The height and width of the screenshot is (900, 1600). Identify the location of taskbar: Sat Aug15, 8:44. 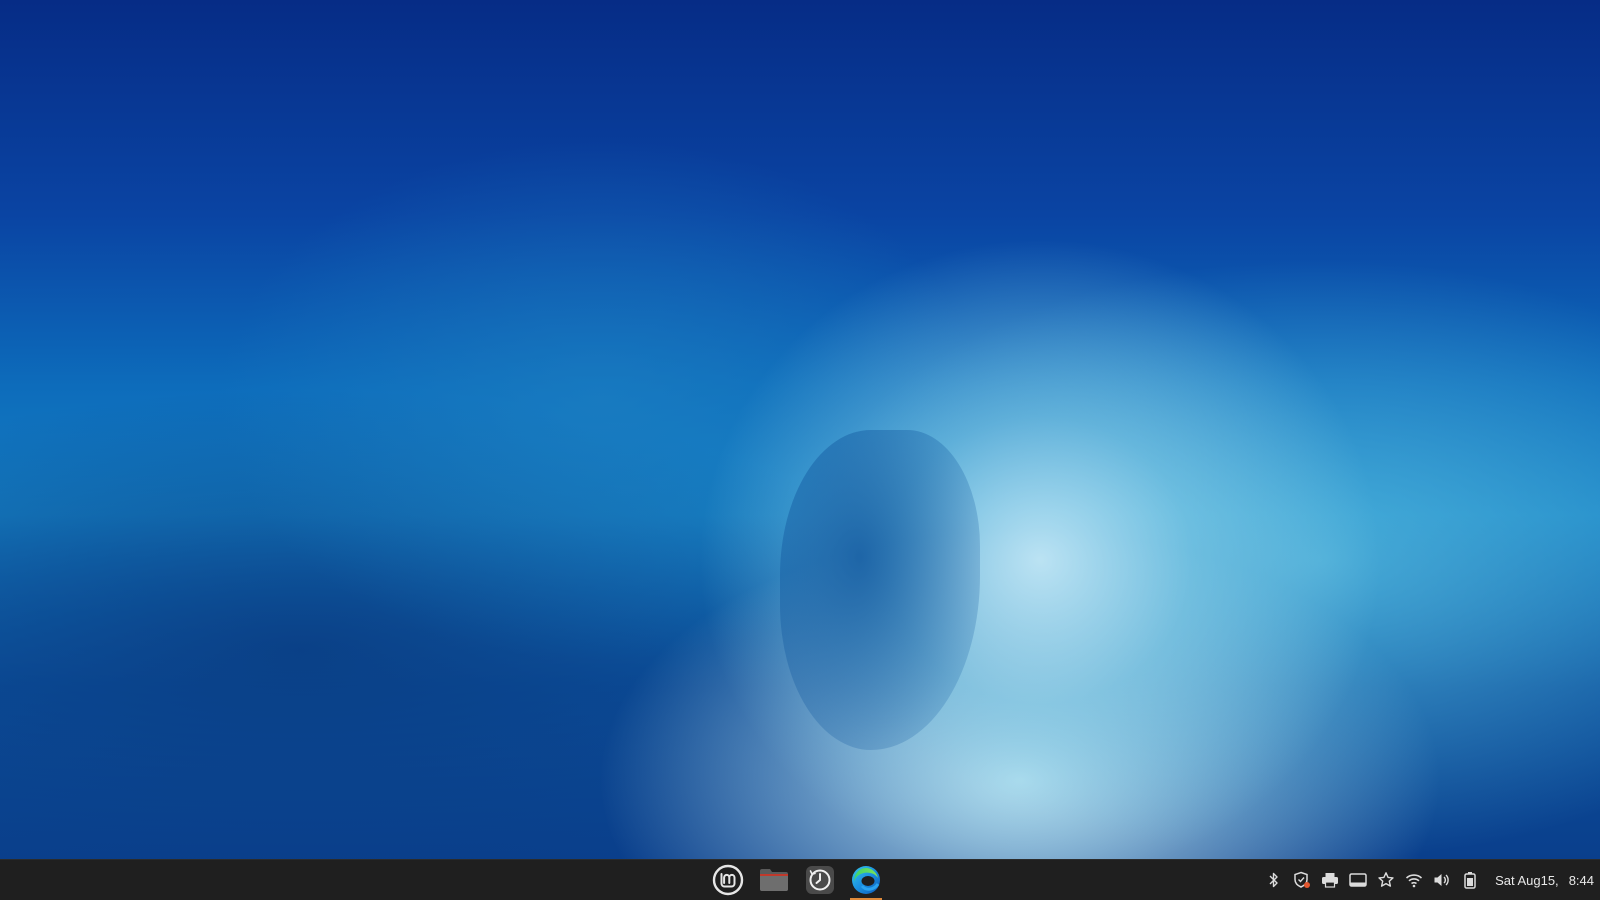
(800, 879).